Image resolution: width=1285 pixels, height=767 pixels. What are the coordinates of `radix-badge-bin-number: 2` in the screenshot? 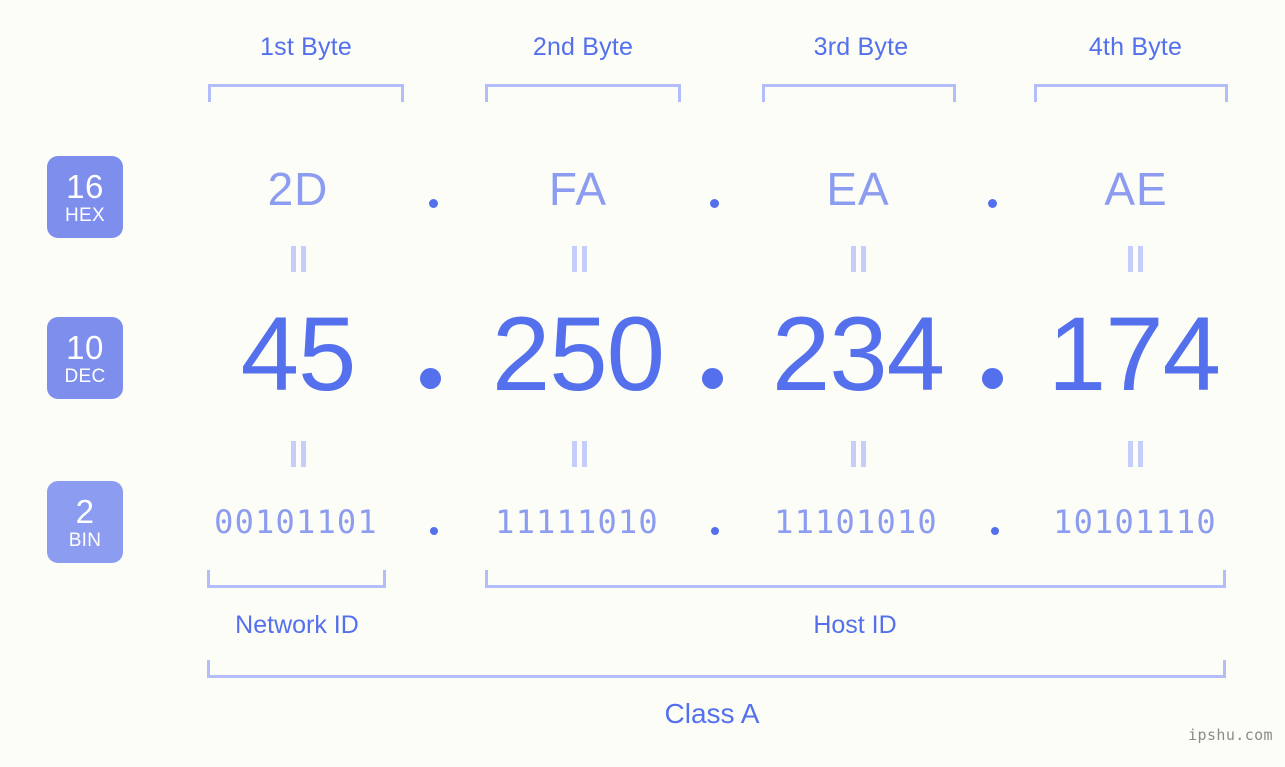 It's located at (85, 511).